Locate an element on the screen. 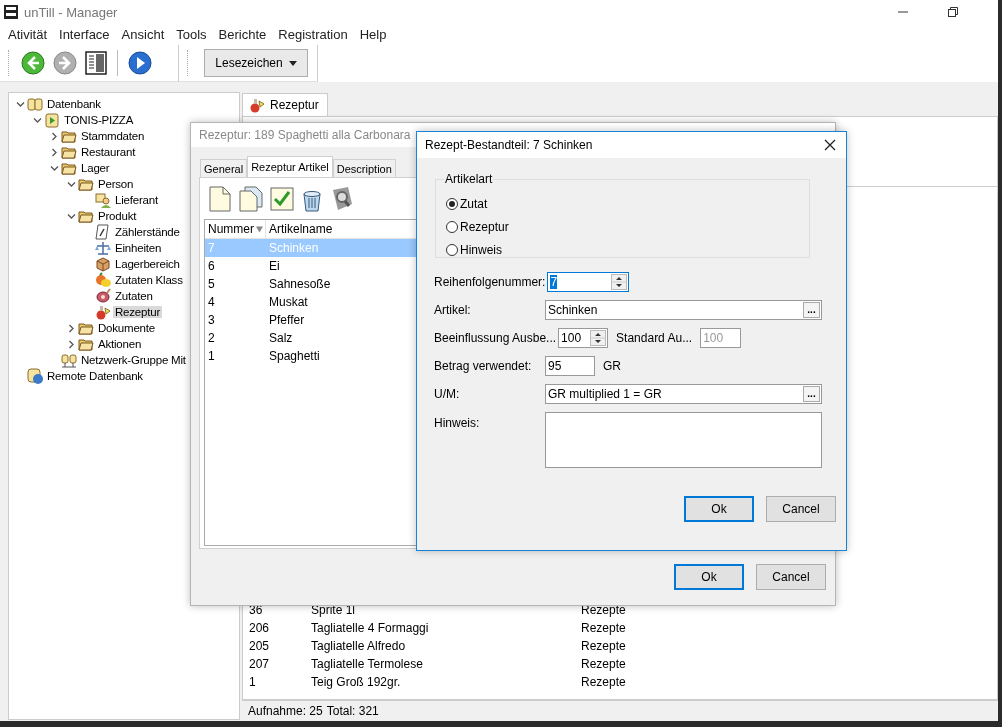 The height and width of the screenshot is (727, 1002). number-spinner: 100 is located at coordinates (583, 338).